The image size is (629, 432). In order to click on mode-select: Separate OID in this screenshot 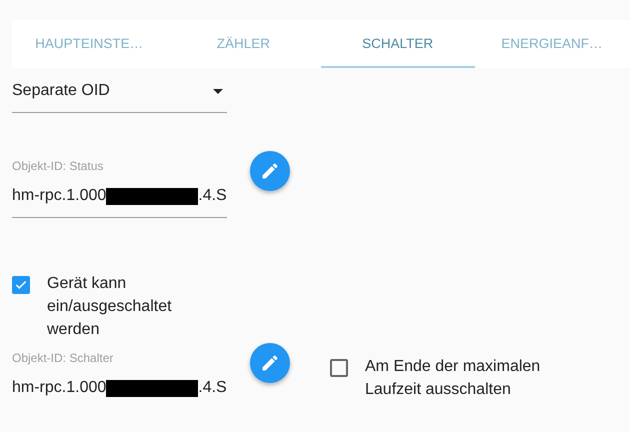, I will do `click(119, 90)`.